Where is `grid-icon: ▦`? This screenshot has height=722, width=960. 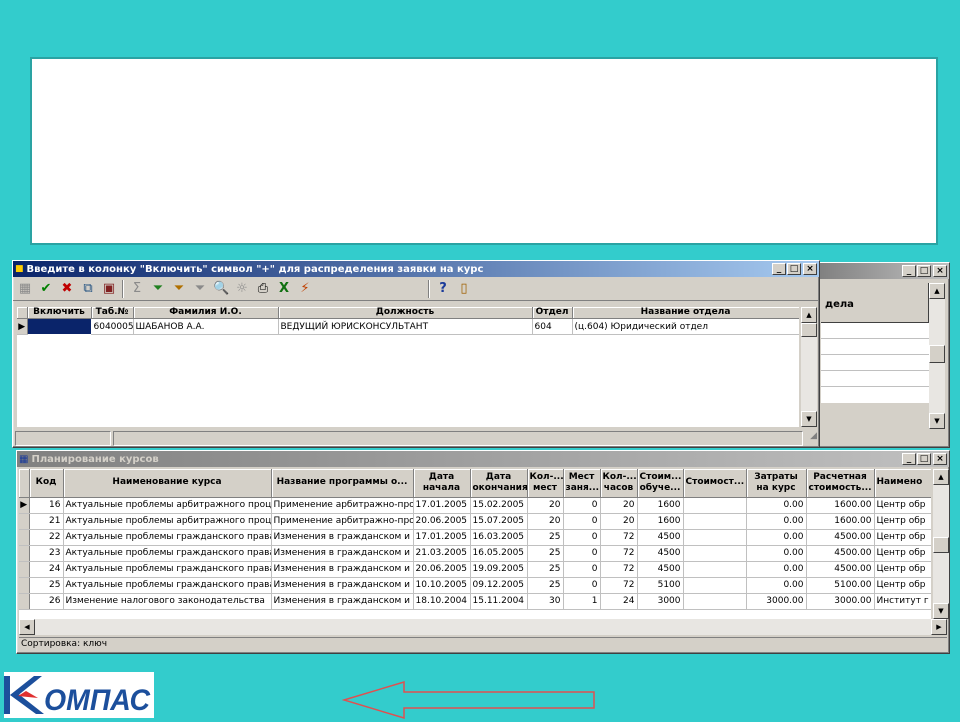
grid-icon: ▦ is located at coordinates (25, 289).